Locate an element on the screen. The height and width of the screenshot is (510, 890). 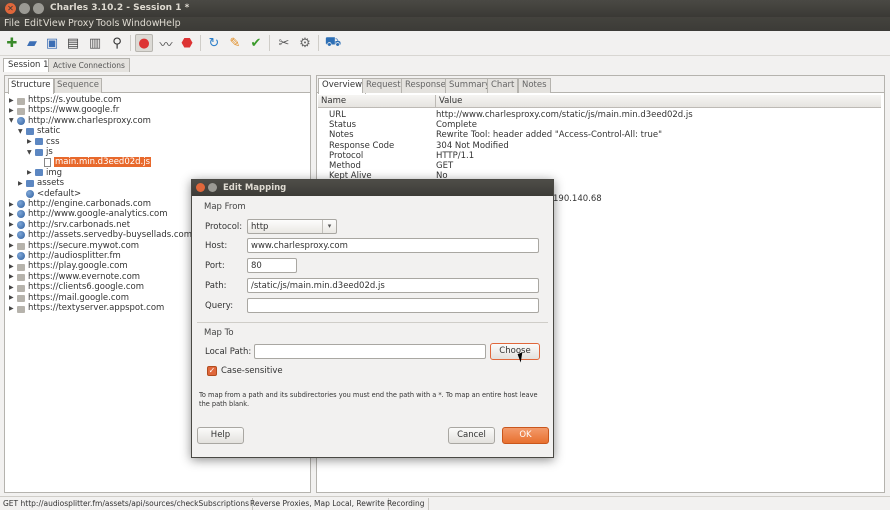
menu-edit: Edit is located at coordinates (33, 23).